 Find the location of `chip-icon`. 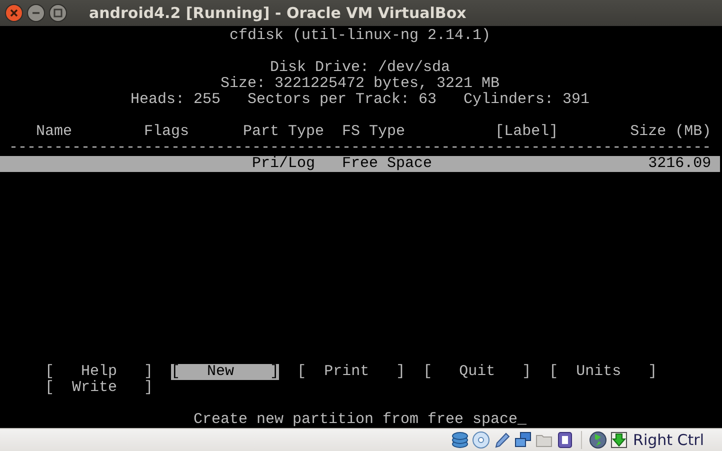

chip-icon is located at coordinates (565, 440).